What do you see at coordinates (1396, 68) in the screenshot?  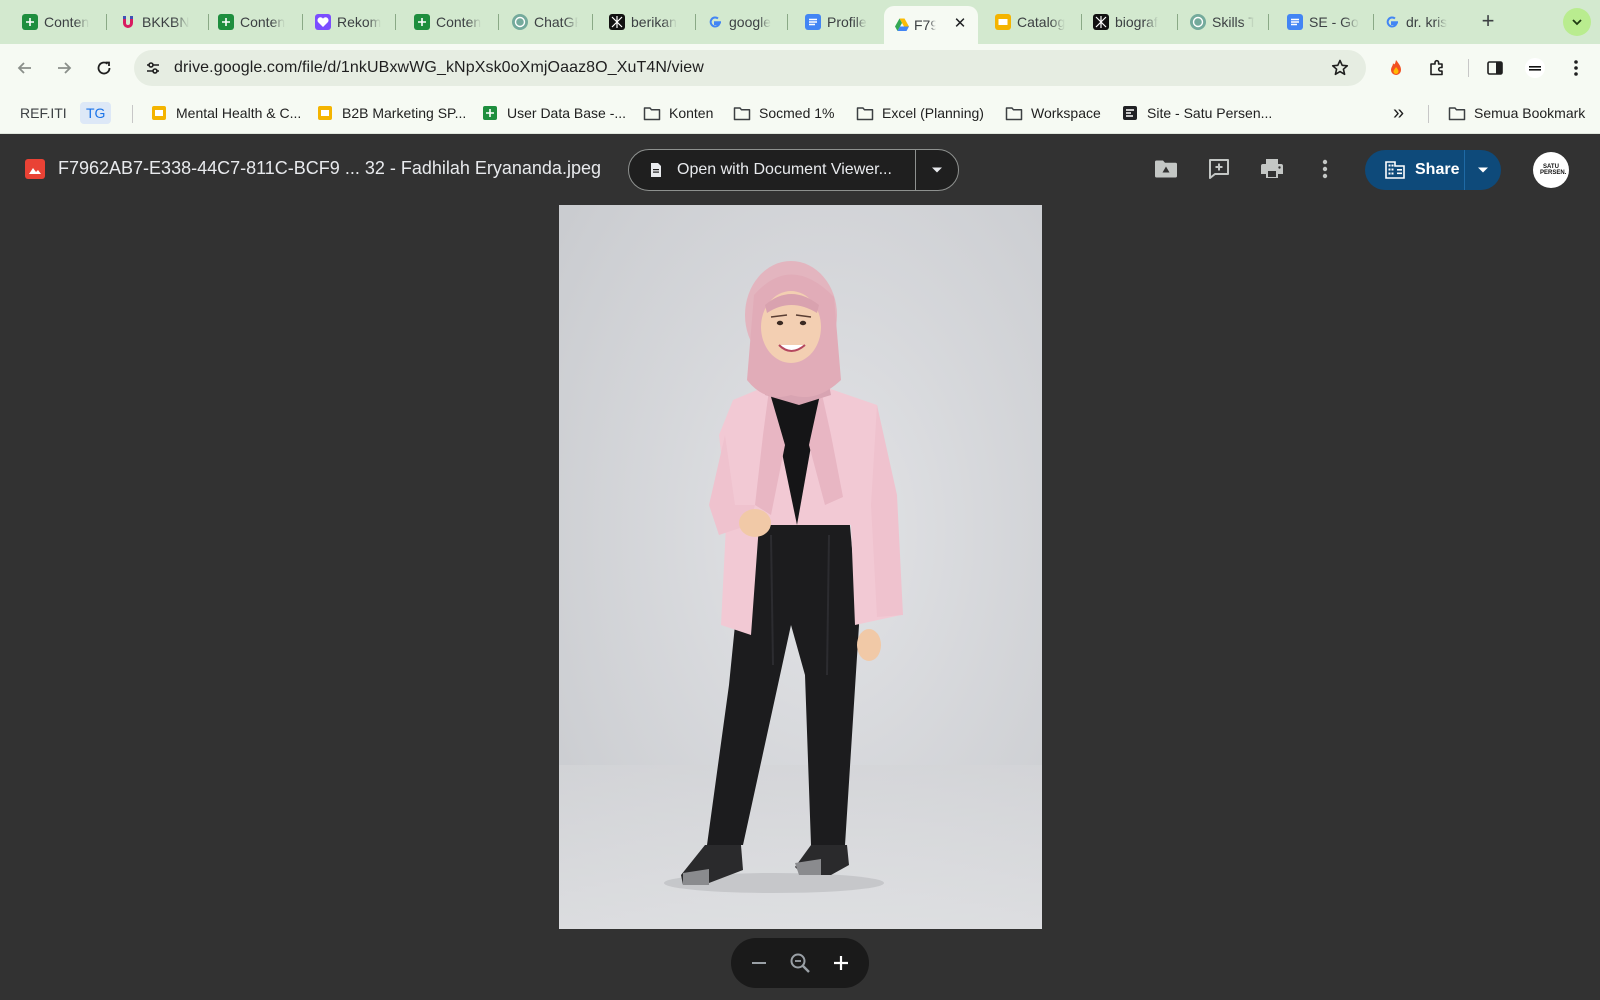 I see `extension-flame-icon` at bounding box center [1396, 68].